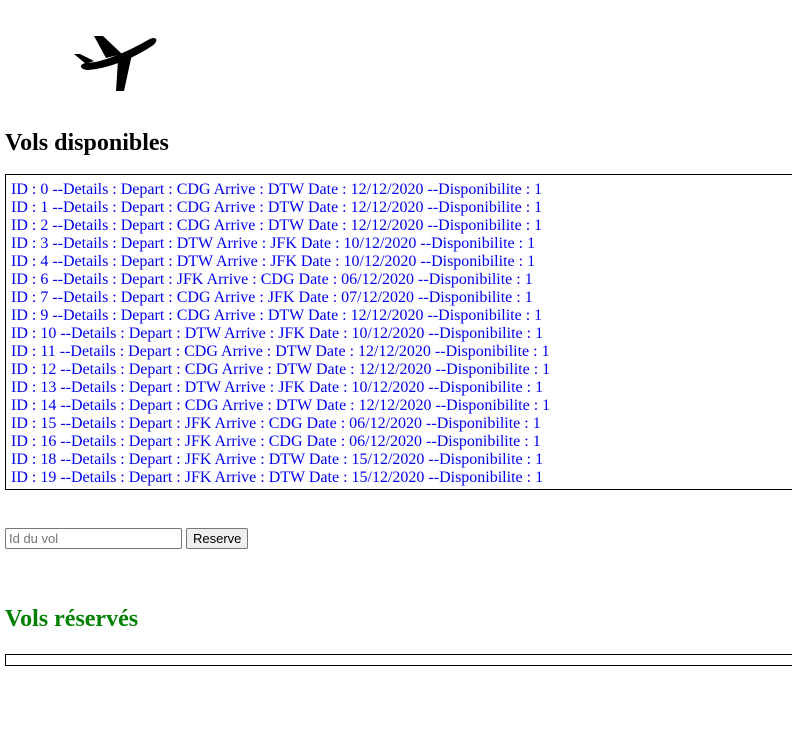  I want to click on reserved-flights-list, so click(398, 660).